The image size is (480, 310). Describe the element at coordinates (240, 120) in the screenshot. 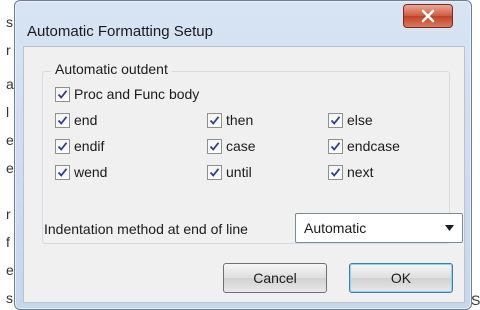

I see `checkbox-label: then` at that location.